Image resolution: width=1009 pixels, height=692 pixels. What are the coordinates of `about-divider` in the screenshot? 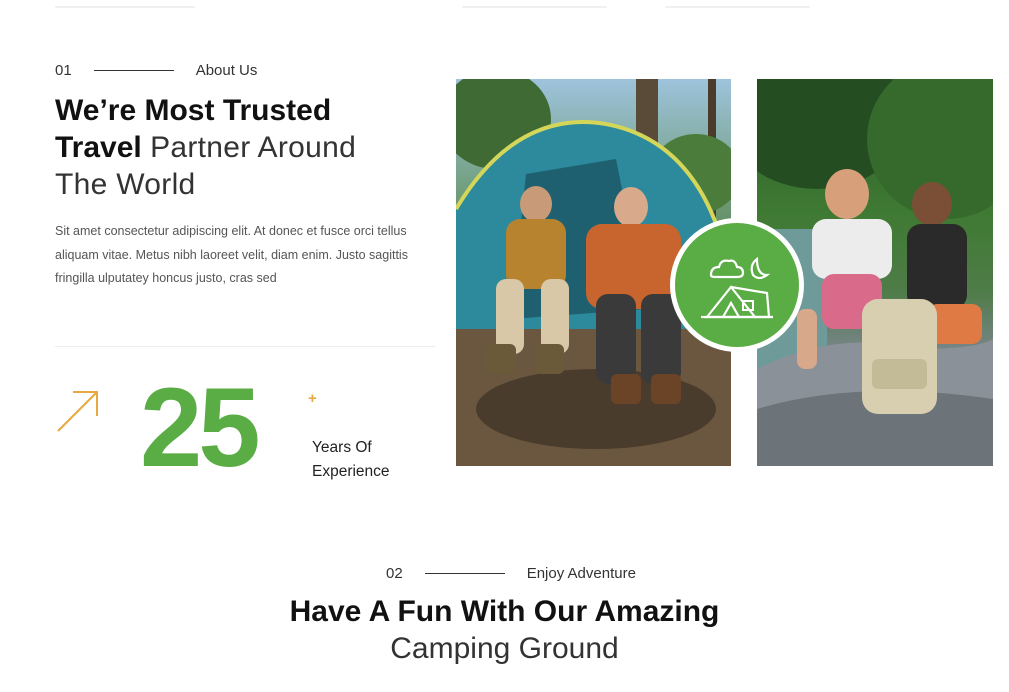 It's located at (245, 346).